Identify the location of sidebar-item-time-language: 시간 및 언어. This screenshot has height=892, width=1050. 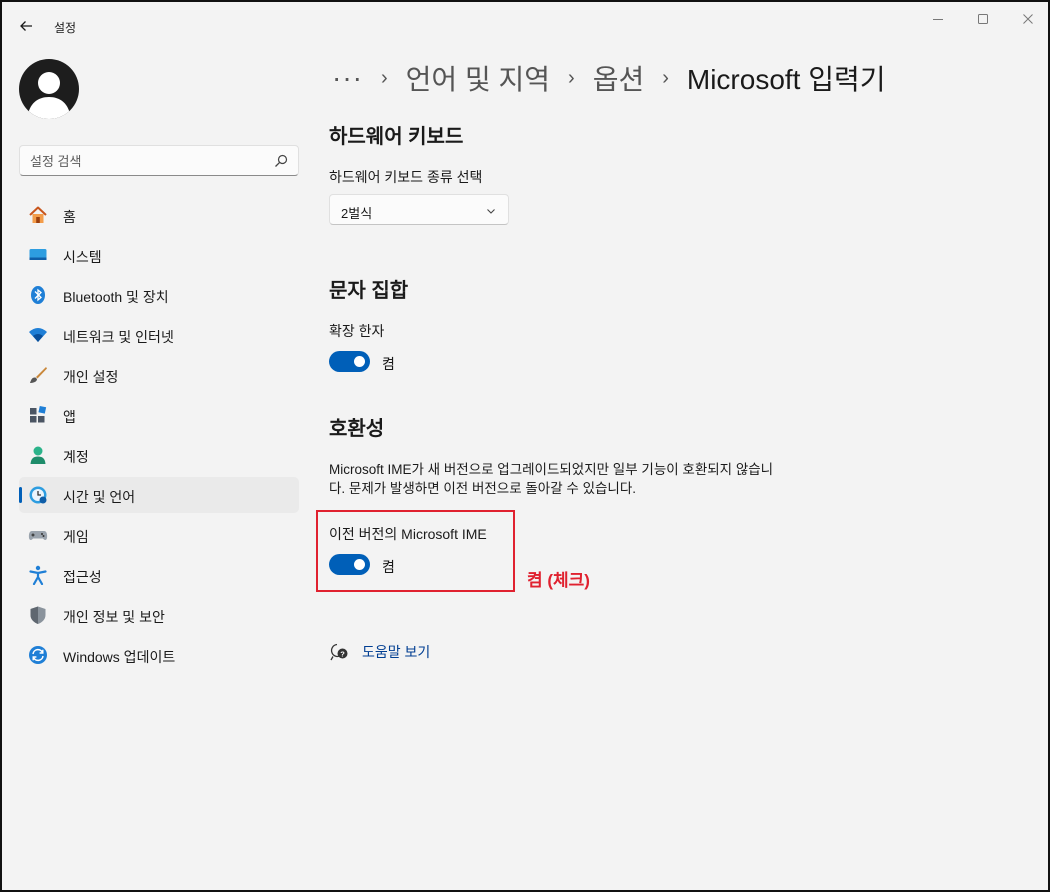
(159, 495).